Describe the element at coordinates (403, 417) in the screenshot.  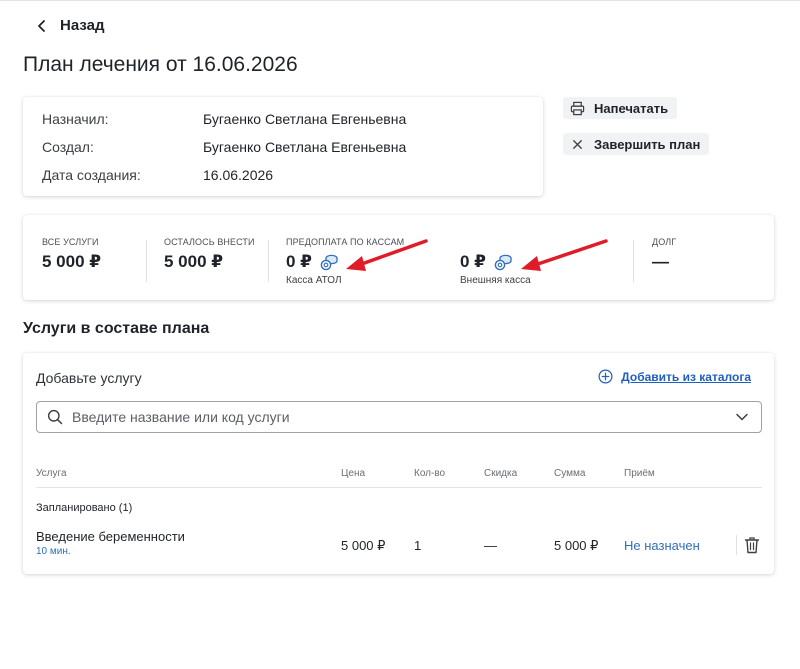
I see `service-search-input` at that location.